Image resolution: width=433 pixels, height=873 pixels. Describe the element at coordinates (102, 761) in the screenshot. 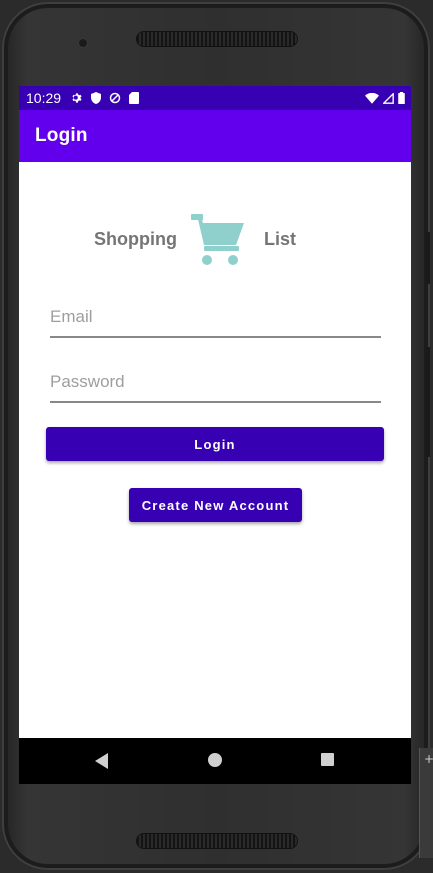

I see `back-icon` at that location.